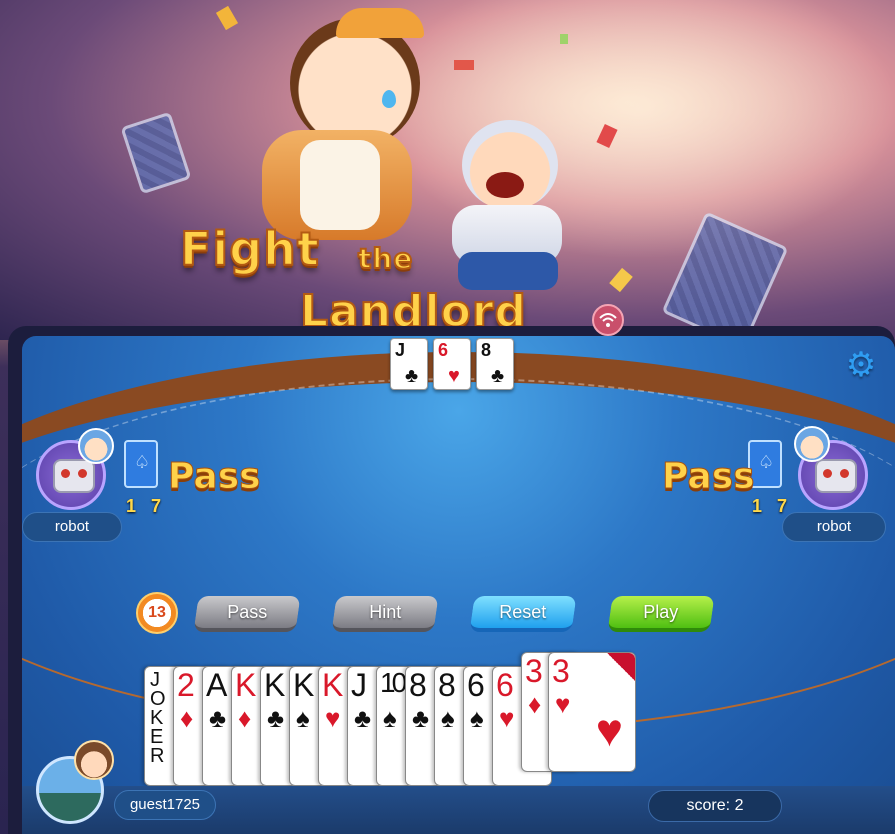 The image size is (895, 834). Describe the element at coordinates (523, 614) in the screenshot. I see `reset-button: Reset` at that location.